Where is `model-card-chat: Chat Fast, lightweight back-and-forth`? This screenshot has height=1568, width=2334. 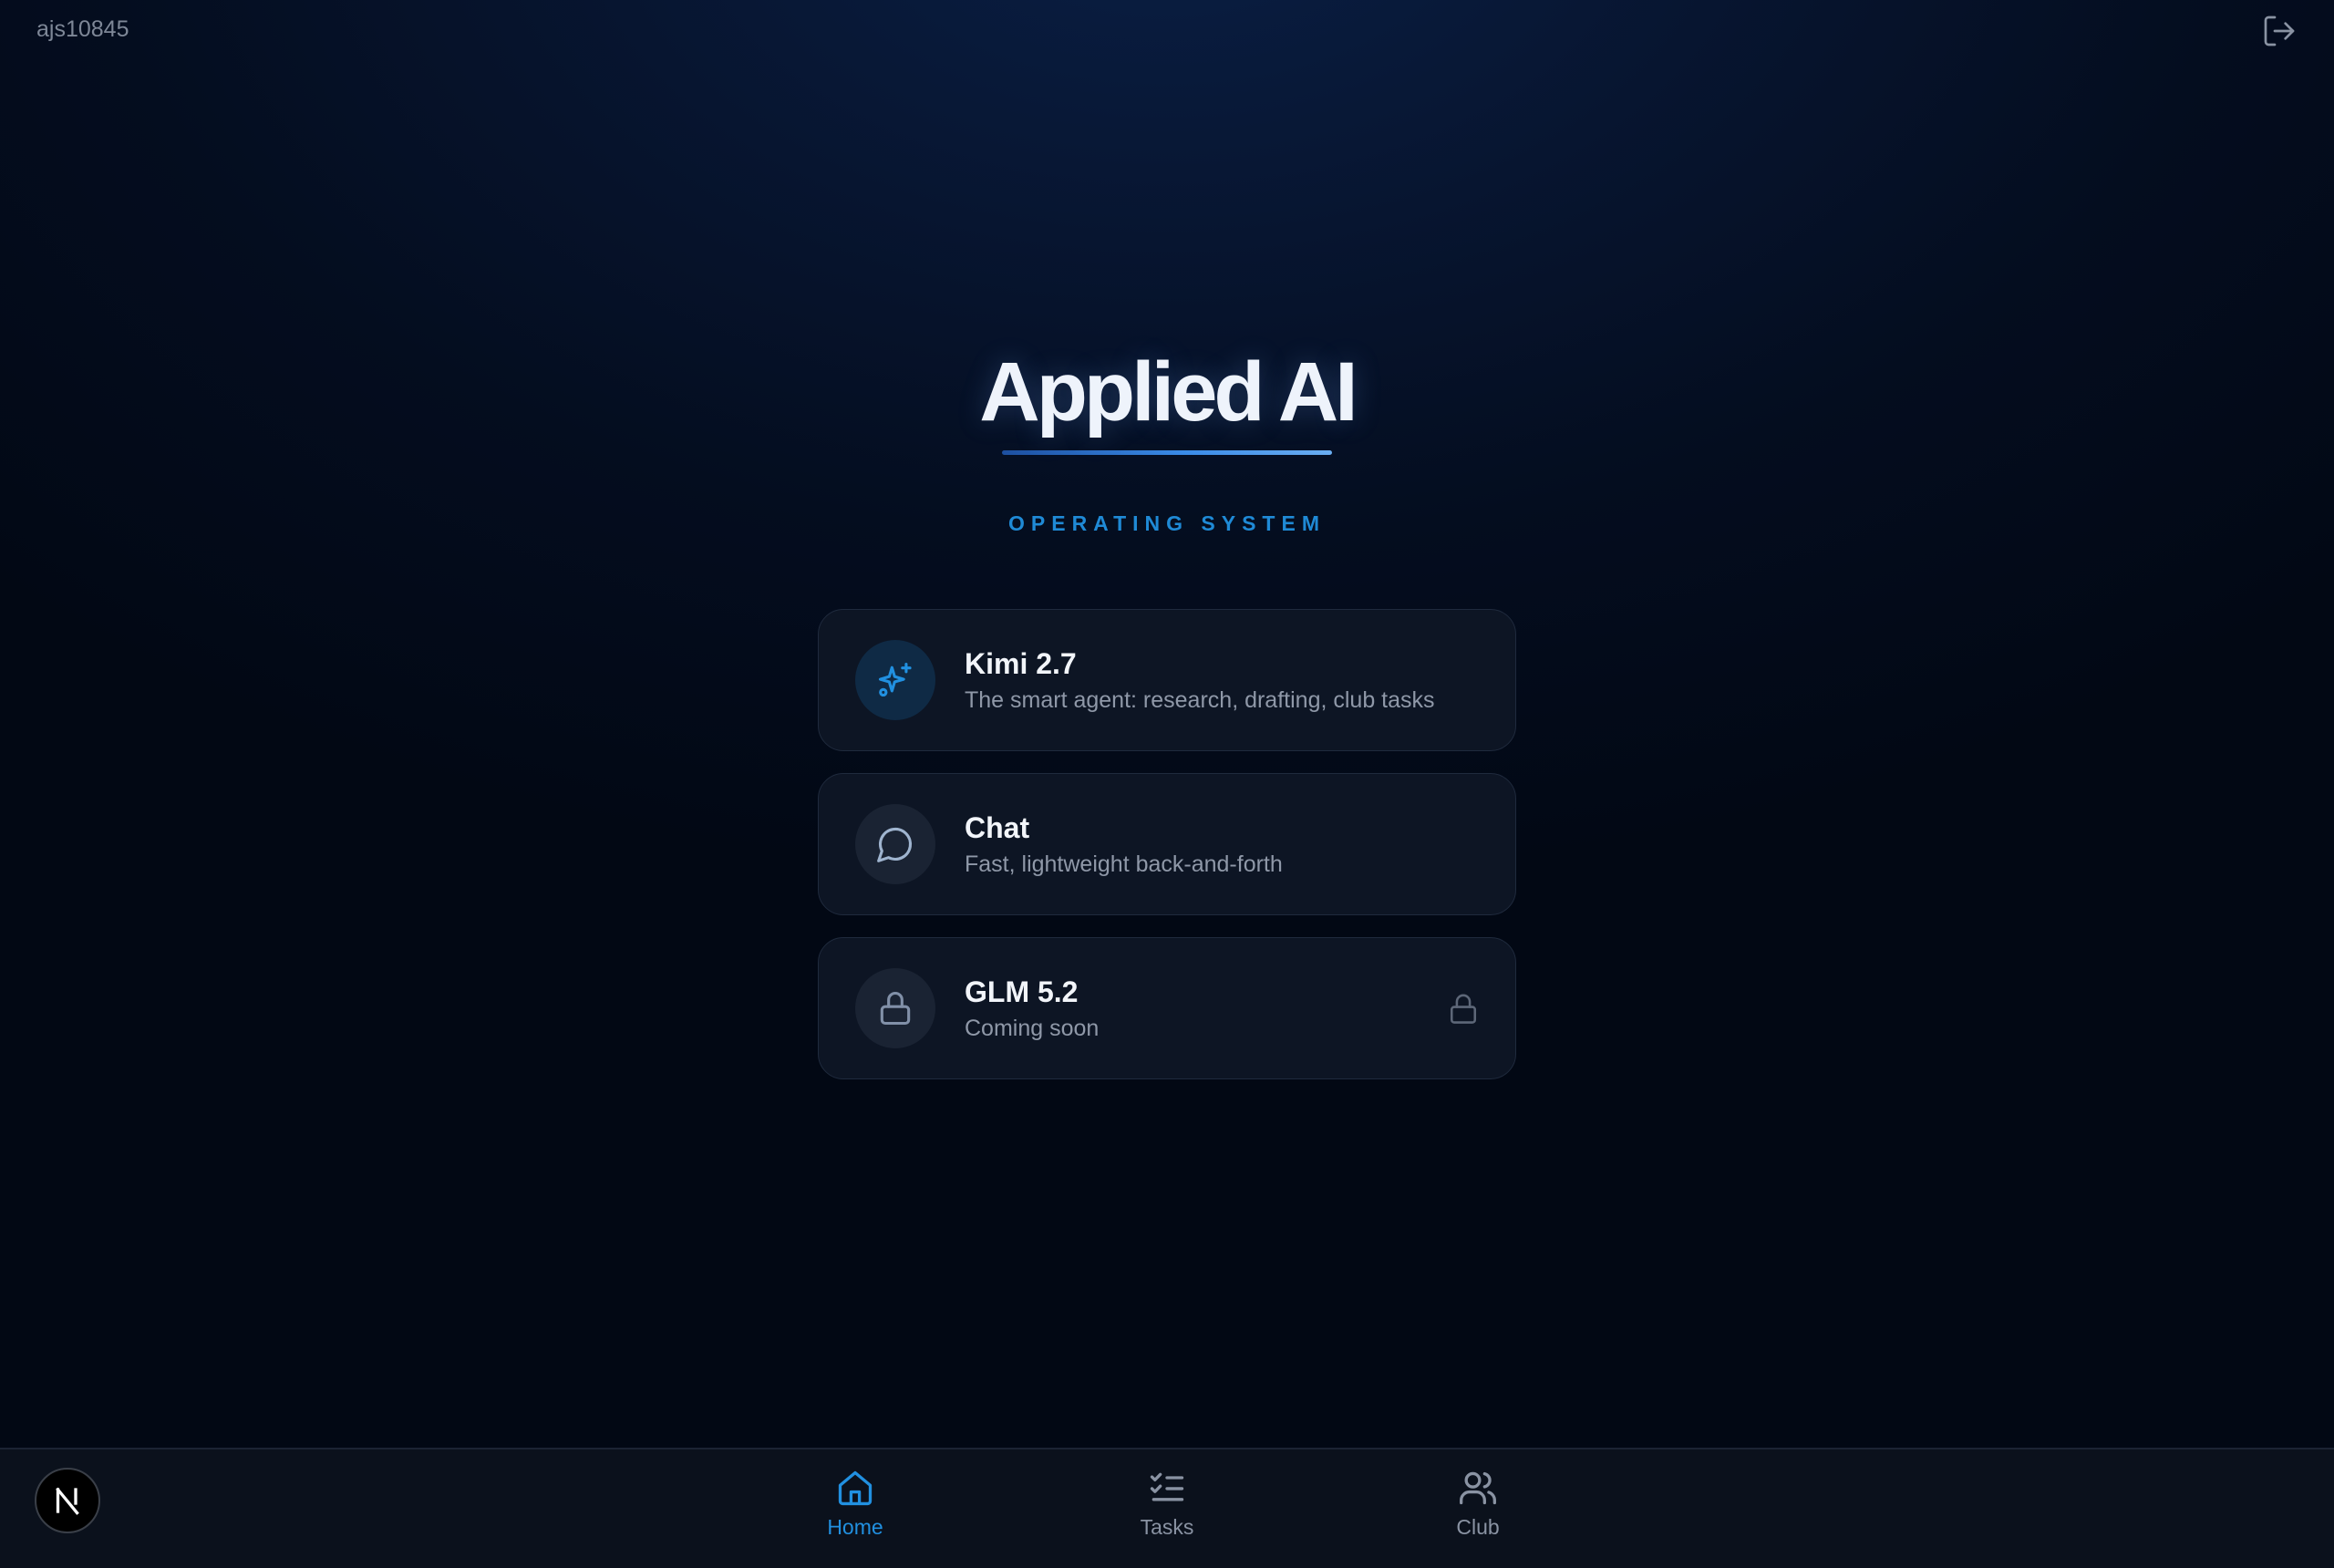 model-card-chat: Chat Fast, lightweight back-and-forth is located at coordinates (1167, 844).